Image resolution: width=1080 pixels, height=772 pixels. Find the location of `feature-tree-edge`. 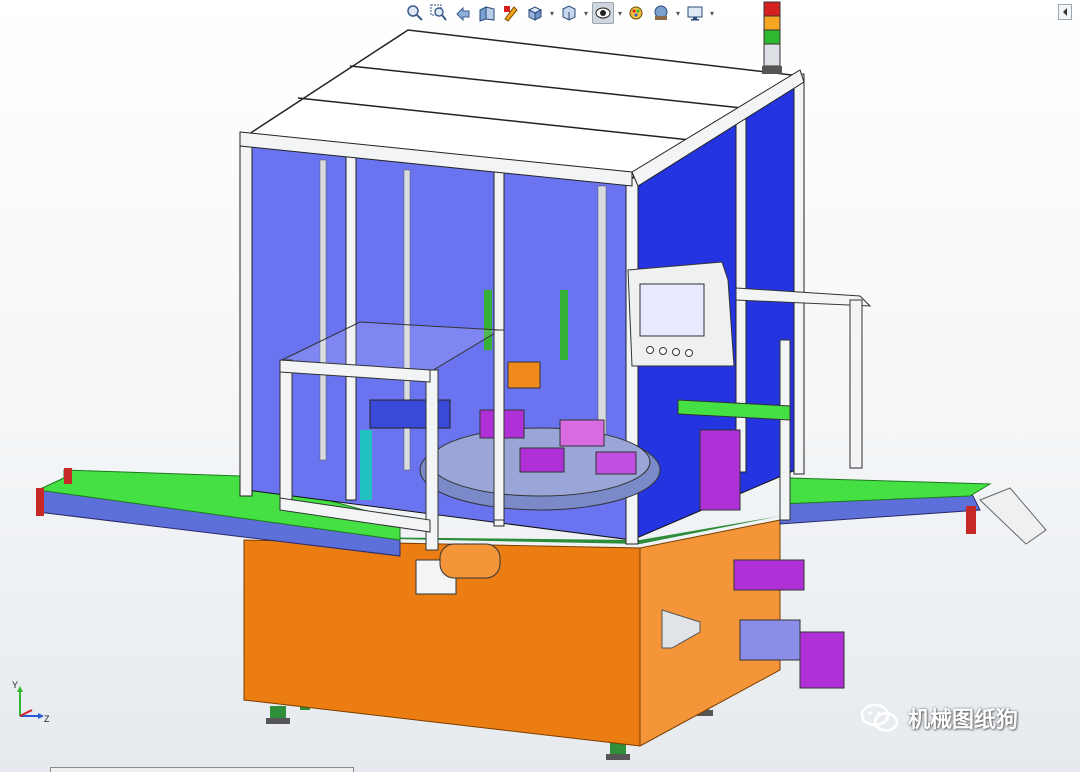

feature-tree-edge is located at coordinates (202, 769).